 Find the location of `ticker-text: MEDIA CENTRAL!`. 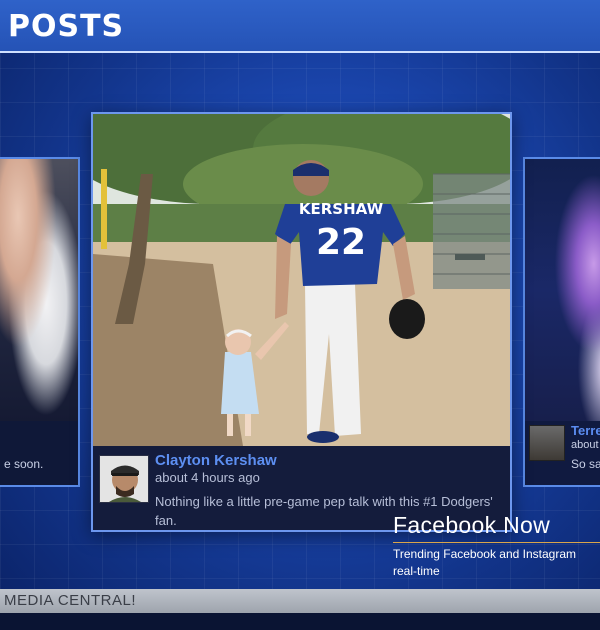

ticker-text: MEDIA CENTRAL! is located at coordinates (70, 600).